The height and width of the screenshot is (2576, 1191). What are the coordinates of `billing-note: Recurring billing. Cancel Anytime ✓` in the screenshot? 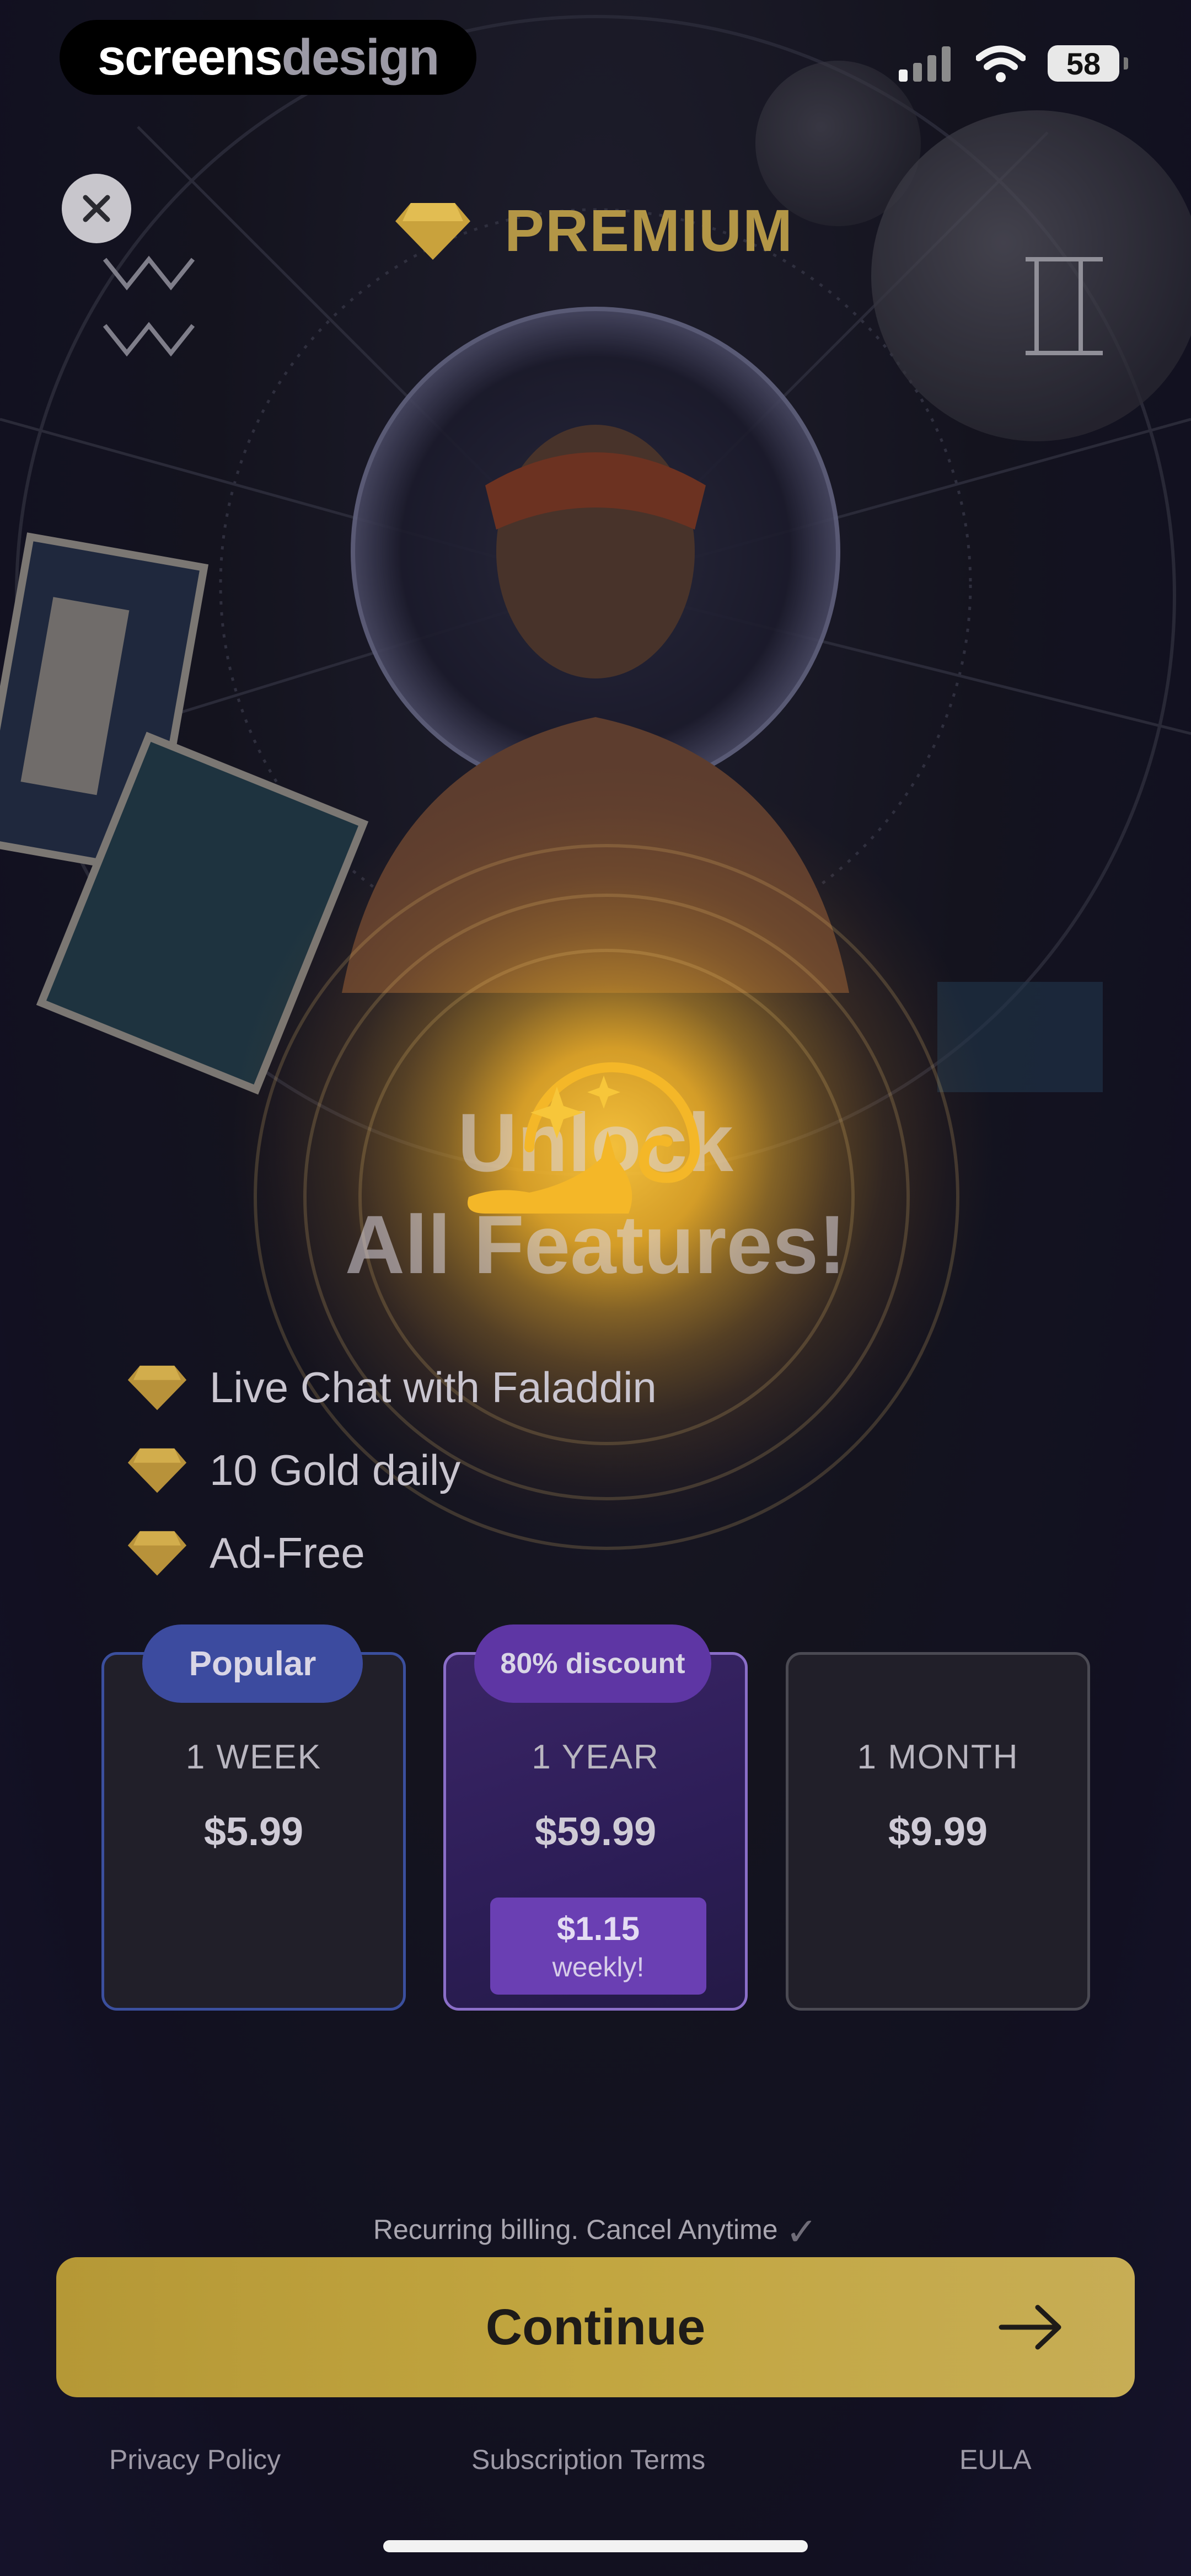 It's located at (595, 2231).